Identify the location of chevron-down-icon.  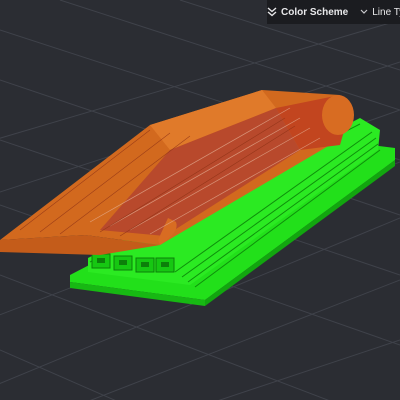
(364, 12).